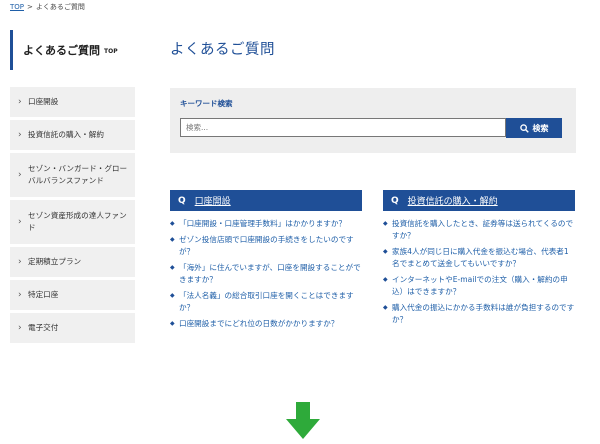  I want to click on breadcrumb-current: よくあるご質問, so click(60, 7).